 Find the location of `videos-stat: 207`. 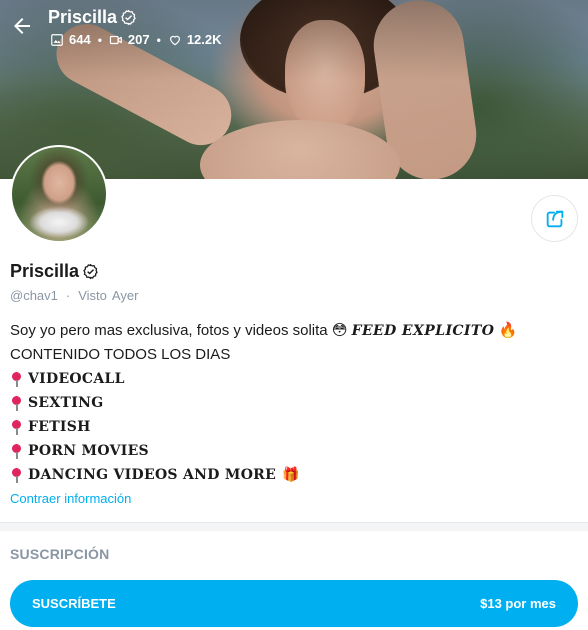

videos-stat: 207 is located at coordinates (129, 39).